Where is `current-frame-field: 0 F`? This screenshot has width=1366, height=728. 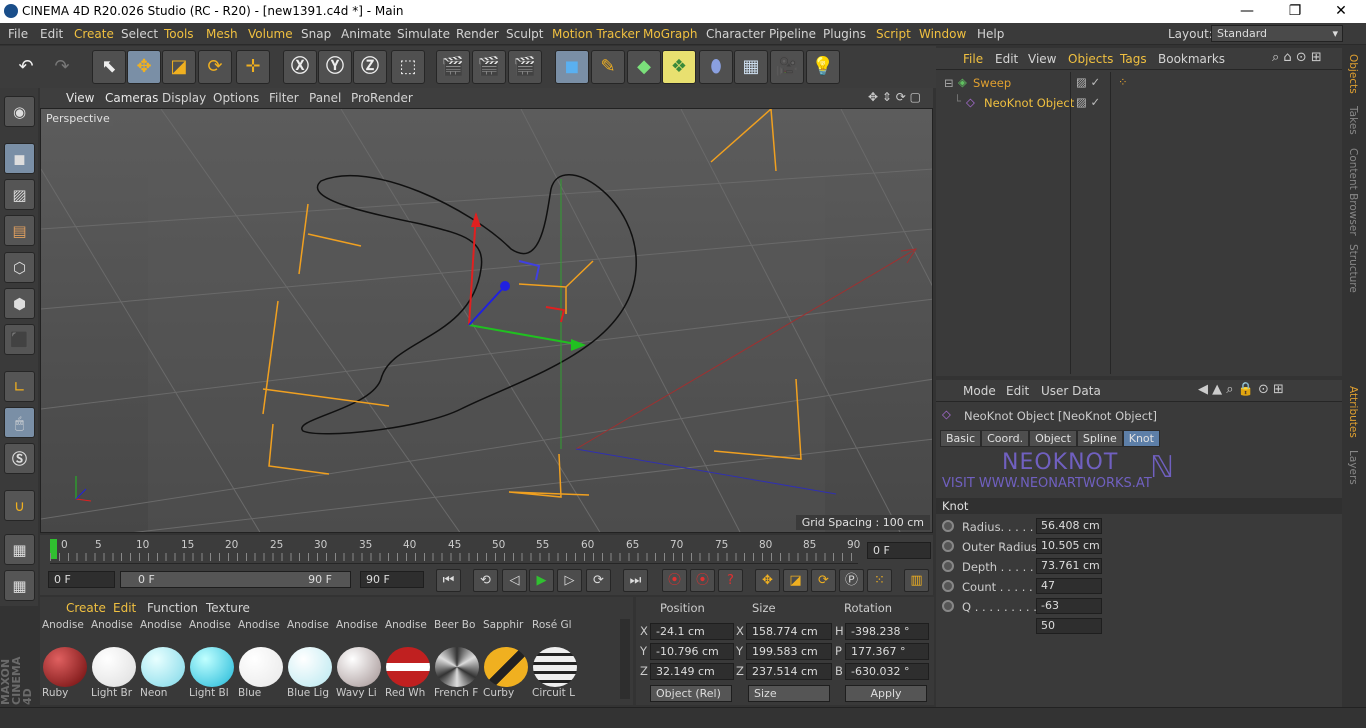
current-frame-field: 0 F is located at coordinates (899, 550).